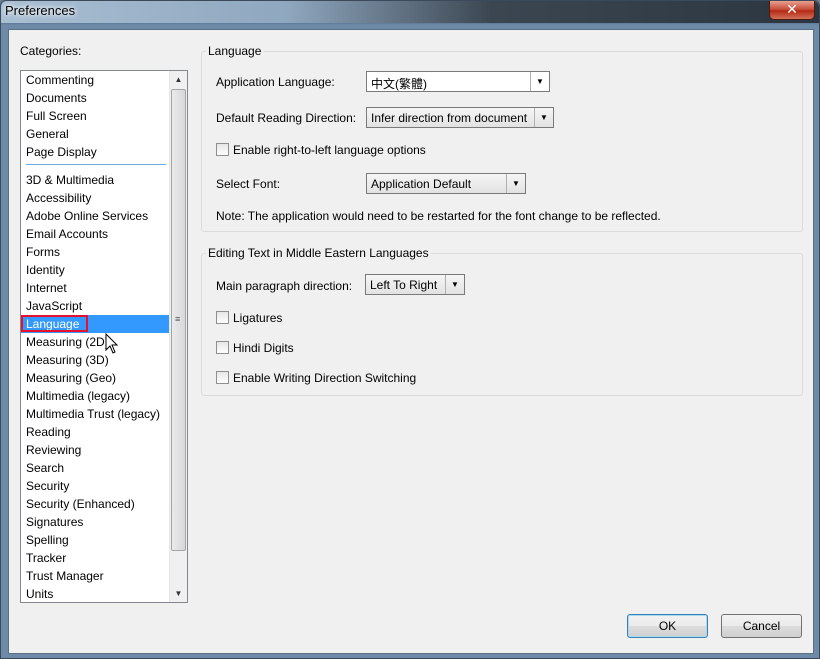  Describe the element at coordinates (178, 593) in the screenshot. I see `scroll-down-icon: ▼` at that location.